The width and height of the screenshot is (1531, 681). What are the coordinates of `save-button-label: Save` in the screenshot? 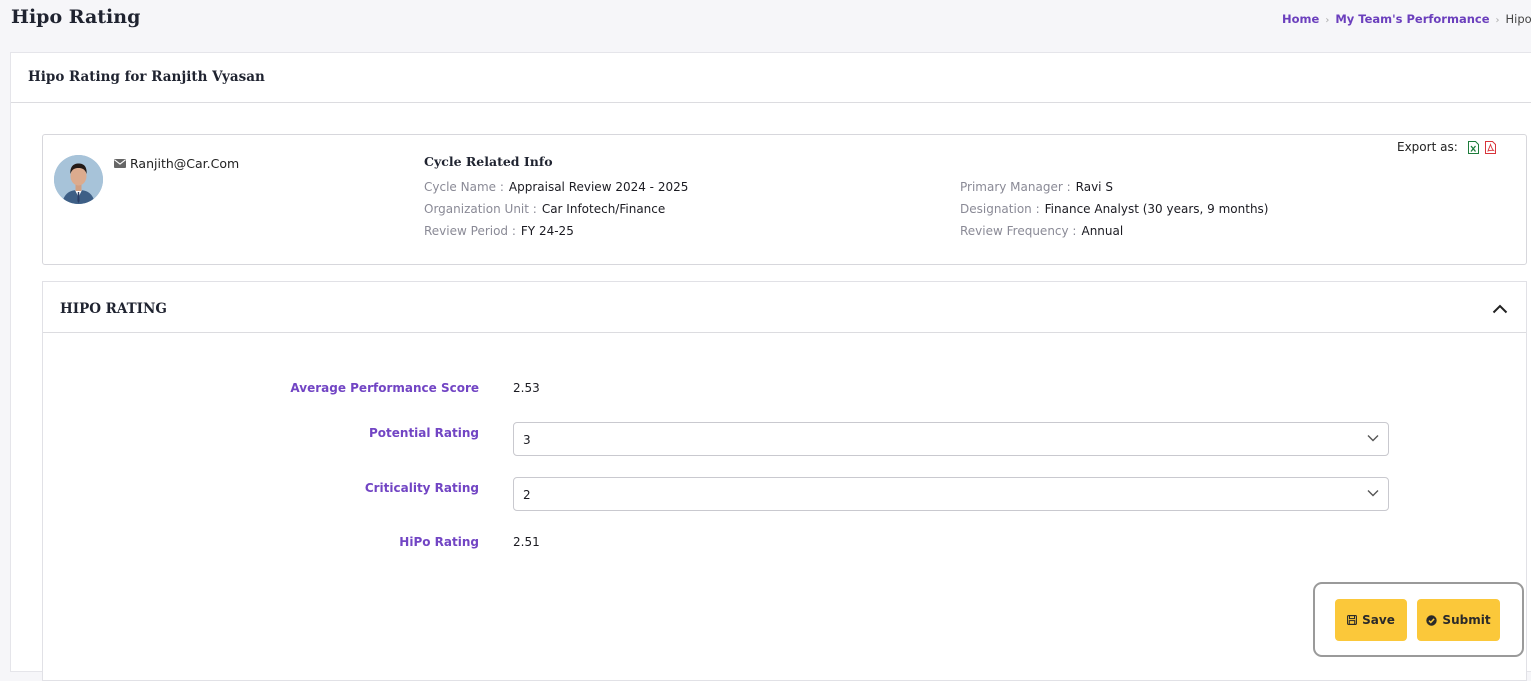 It's located at (1378, 620).